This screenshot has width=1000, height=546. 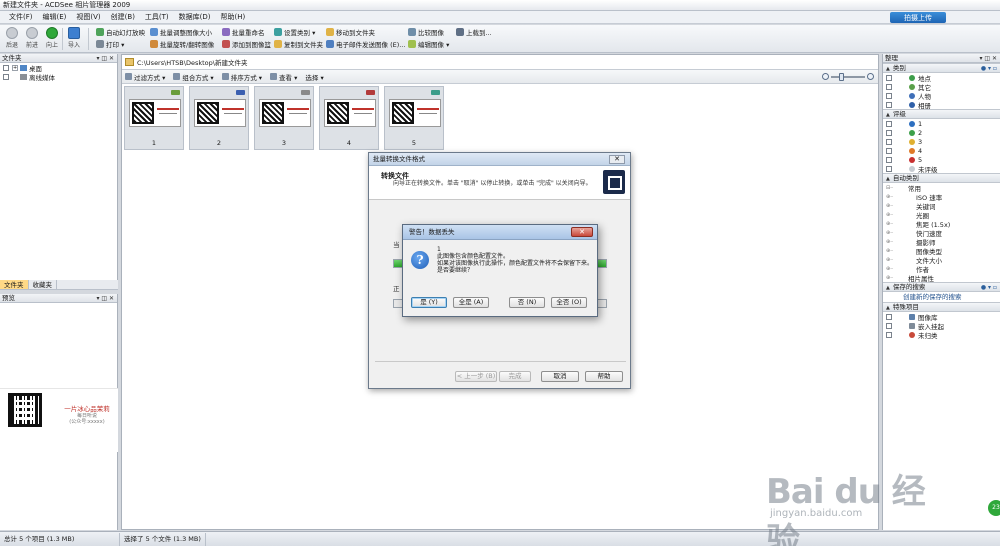 What do you see at coordinates (15, 67) in the screenshot?
I see `expand-icon: +` at bounding box center [15, 67].